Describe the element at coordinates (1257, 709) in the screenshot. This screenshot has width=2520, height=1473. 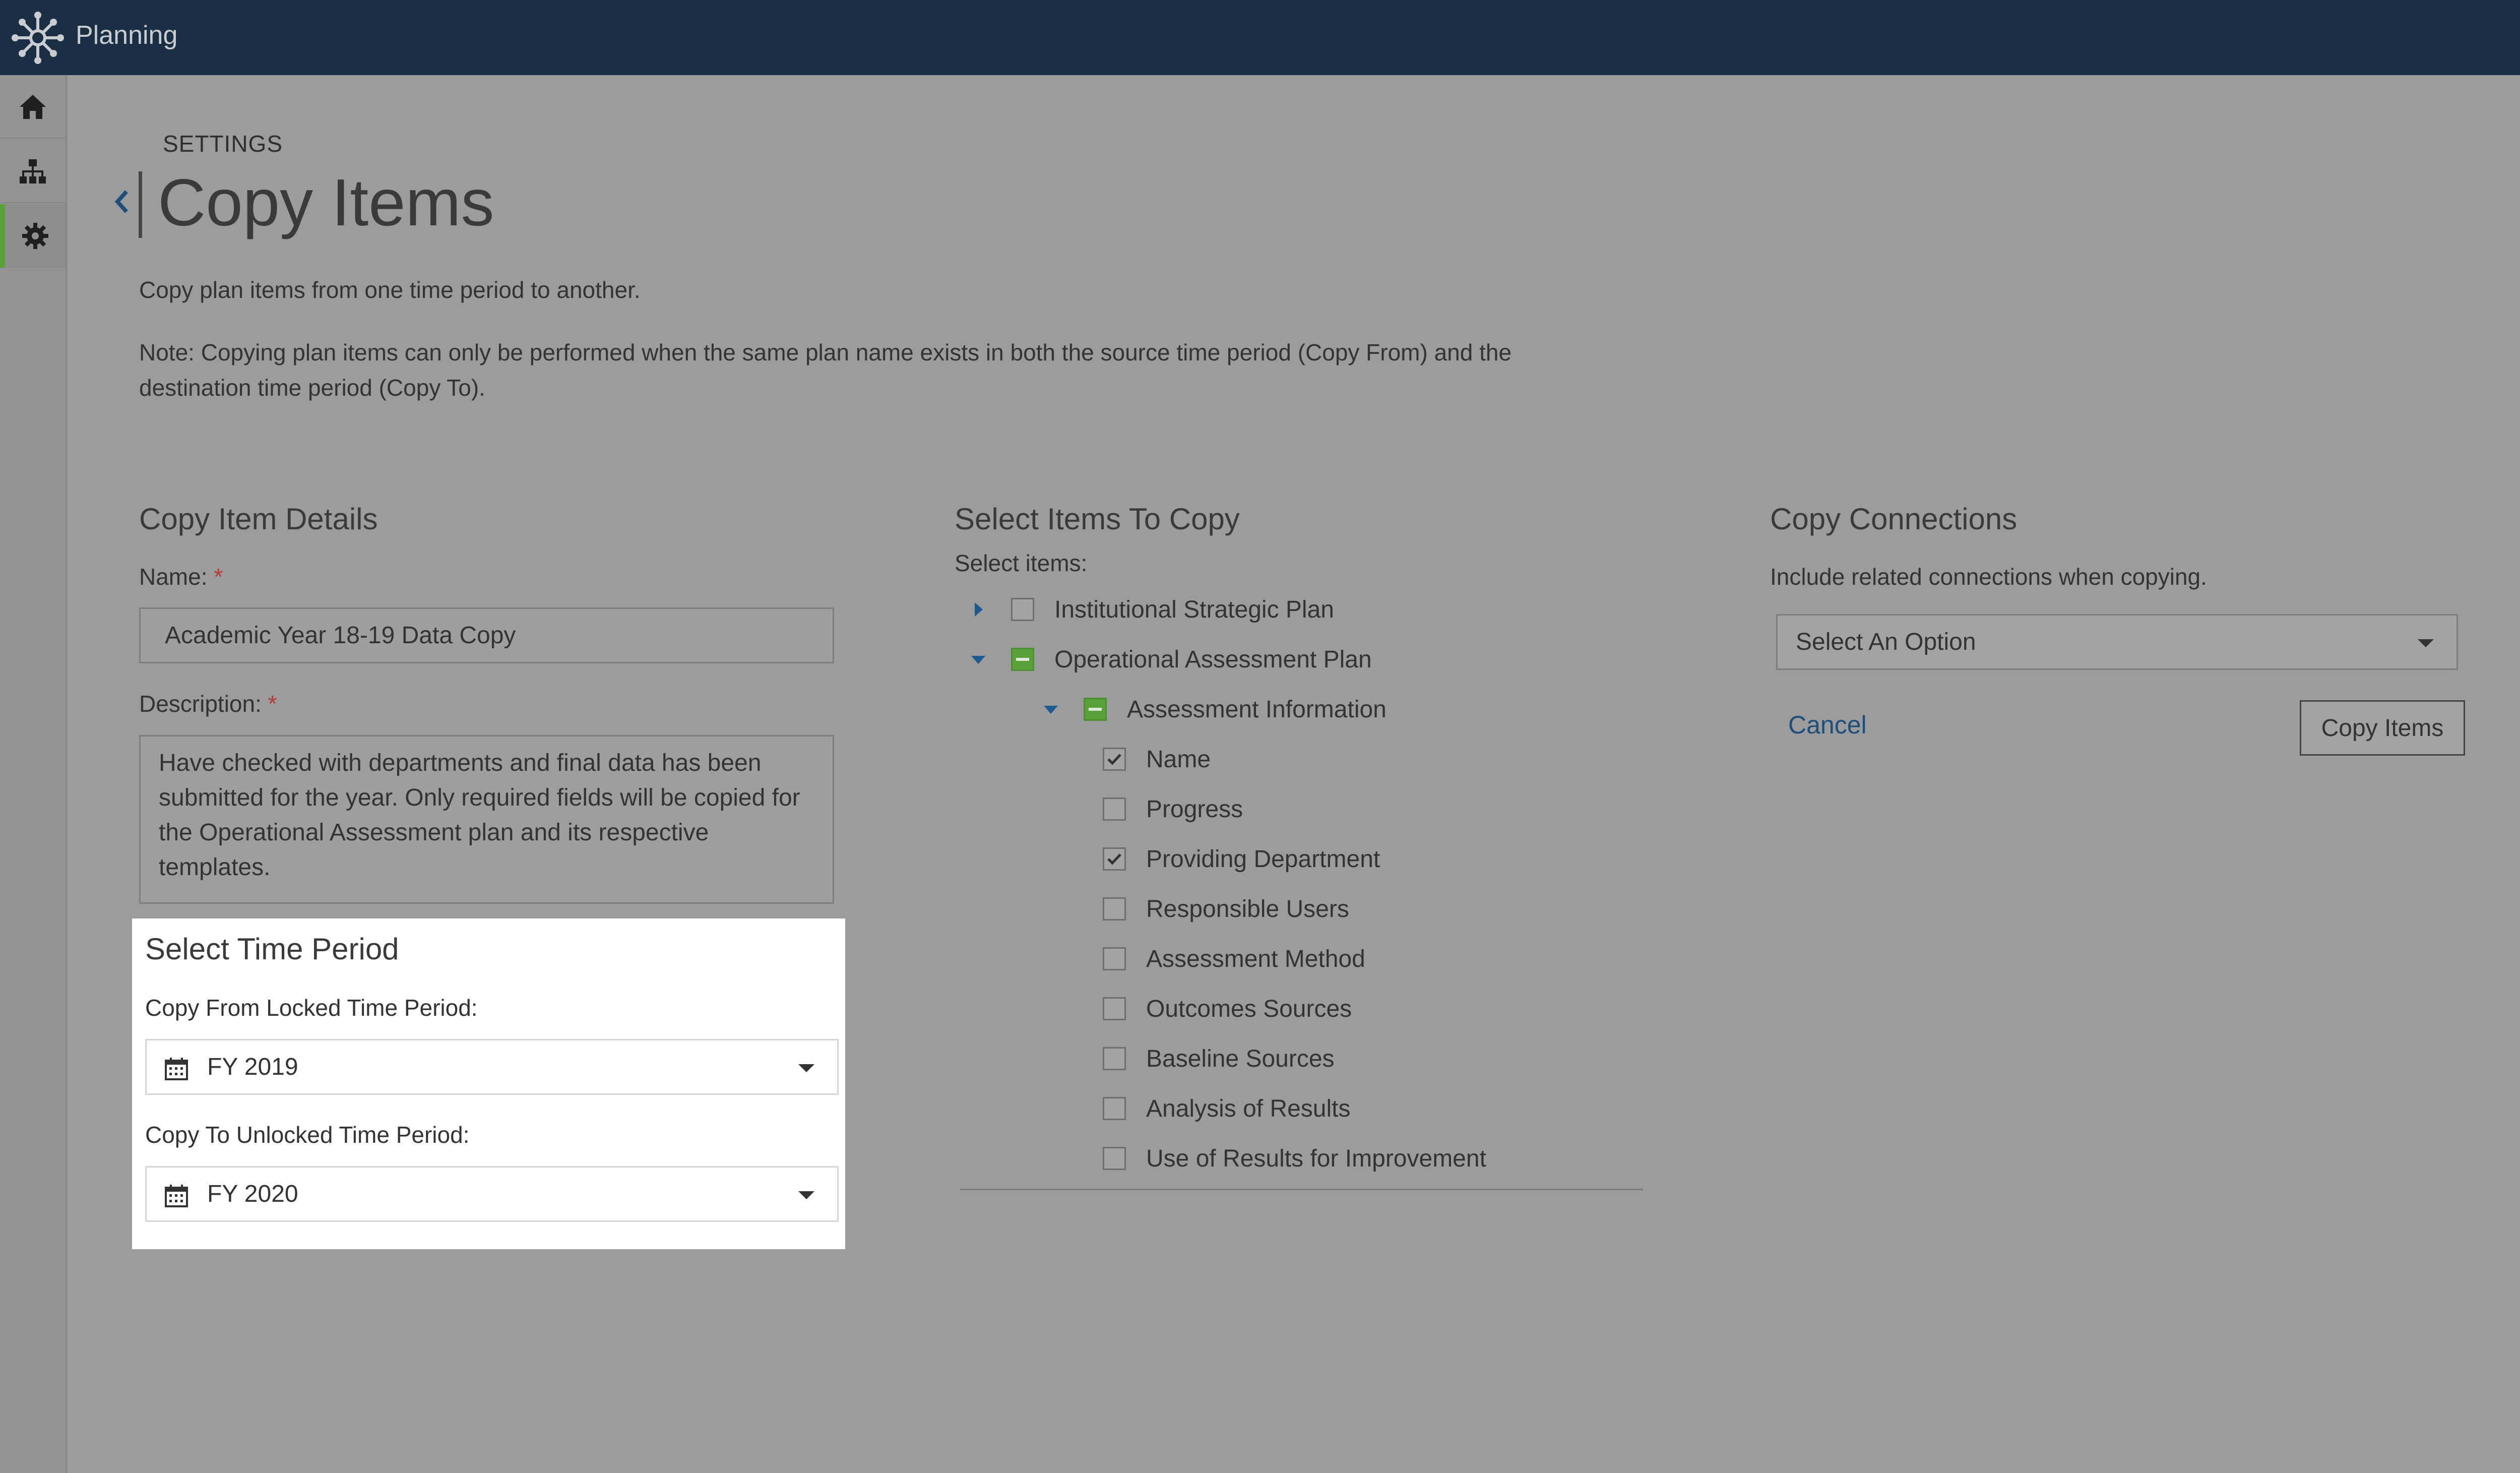
I see `tree-item-label: Assessment Information` at that location.